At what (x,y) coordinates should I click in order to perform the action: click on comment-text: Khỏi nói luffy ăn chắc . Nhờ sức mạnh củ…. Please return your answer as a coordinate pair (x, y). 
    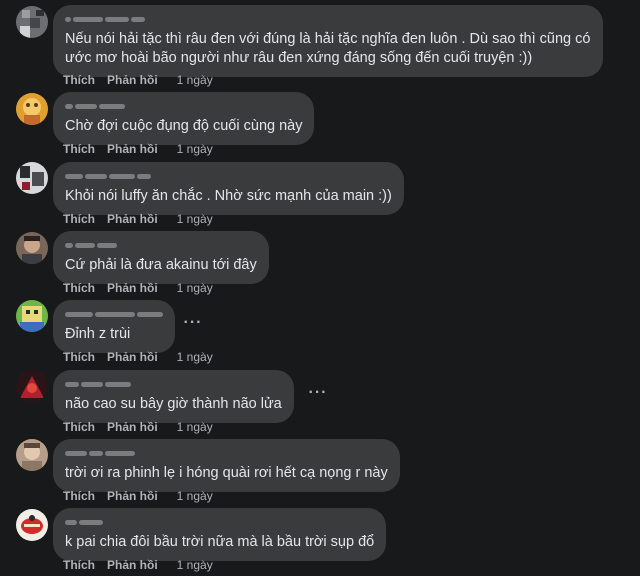
    Looking at the image, I should click on (228, 196).